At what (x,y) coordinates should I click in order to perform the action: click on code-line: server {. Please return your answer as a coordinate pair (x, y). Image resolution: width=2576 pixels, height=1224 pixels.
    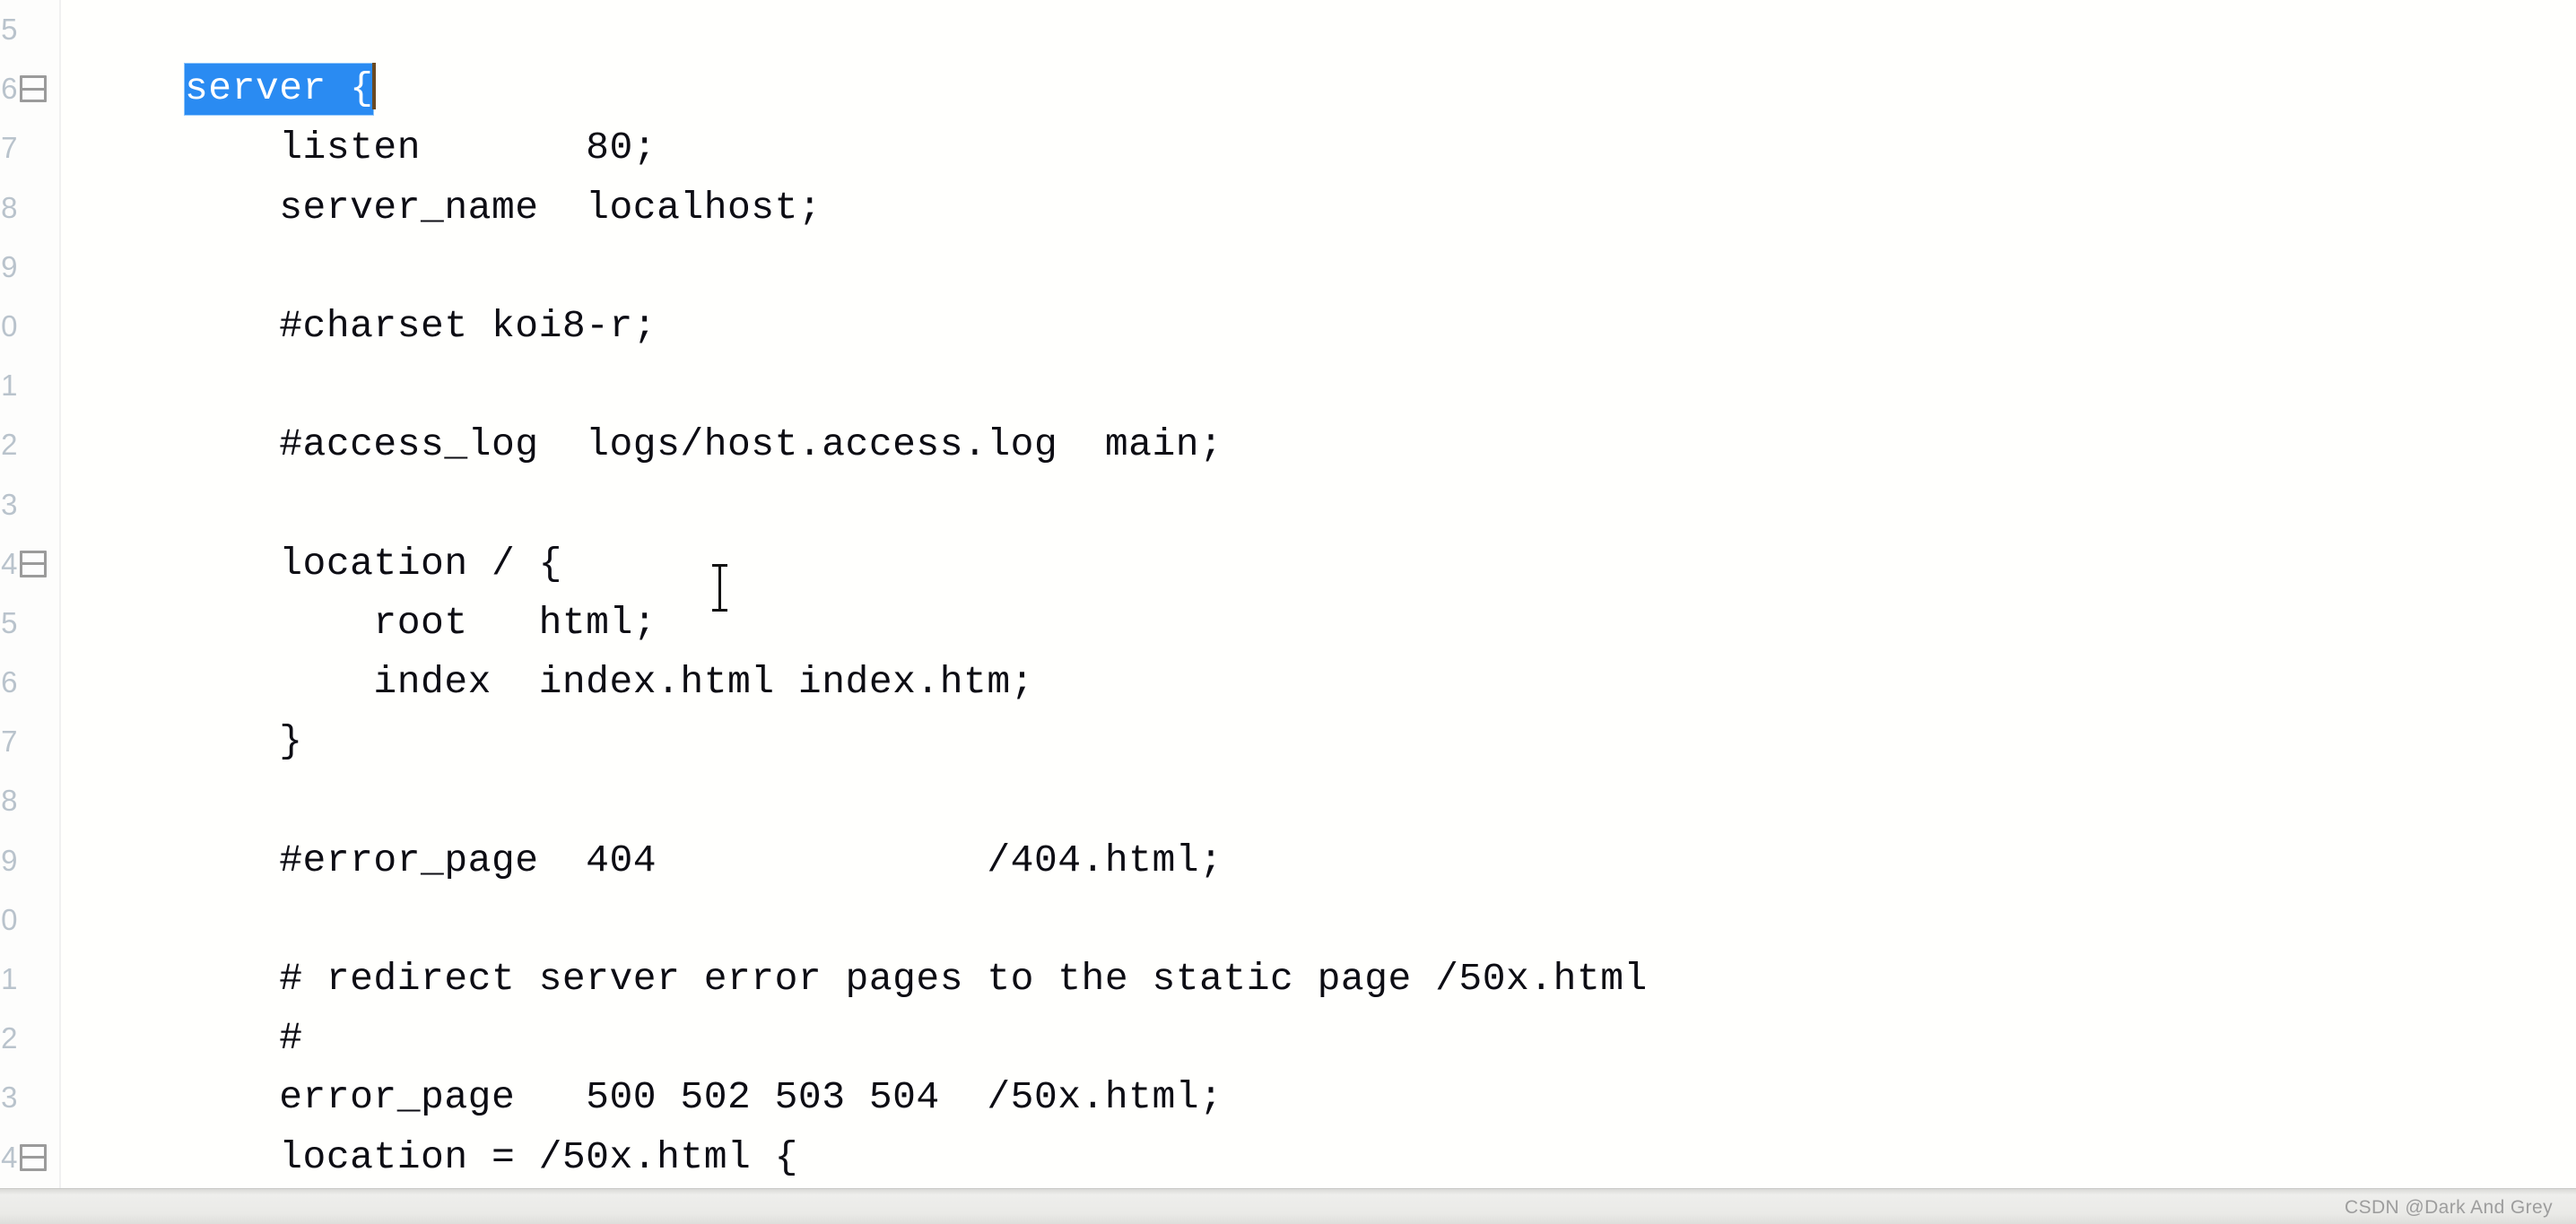
    Looking at the image, I should click on (1317, 89).